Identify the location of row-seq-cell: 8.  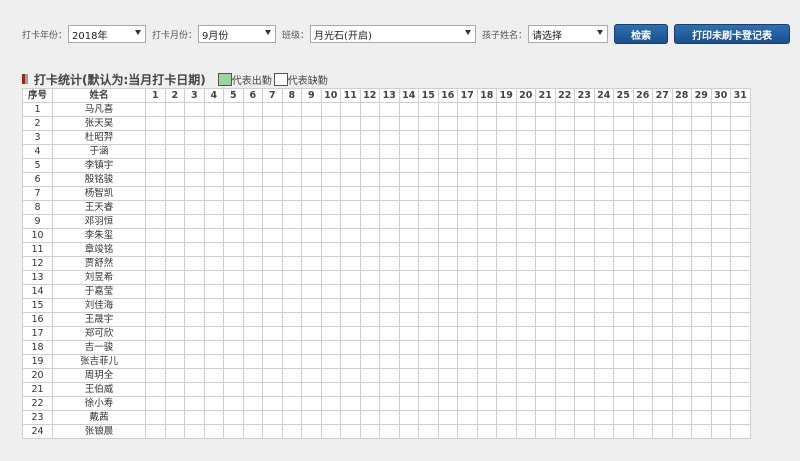
(37, 207).